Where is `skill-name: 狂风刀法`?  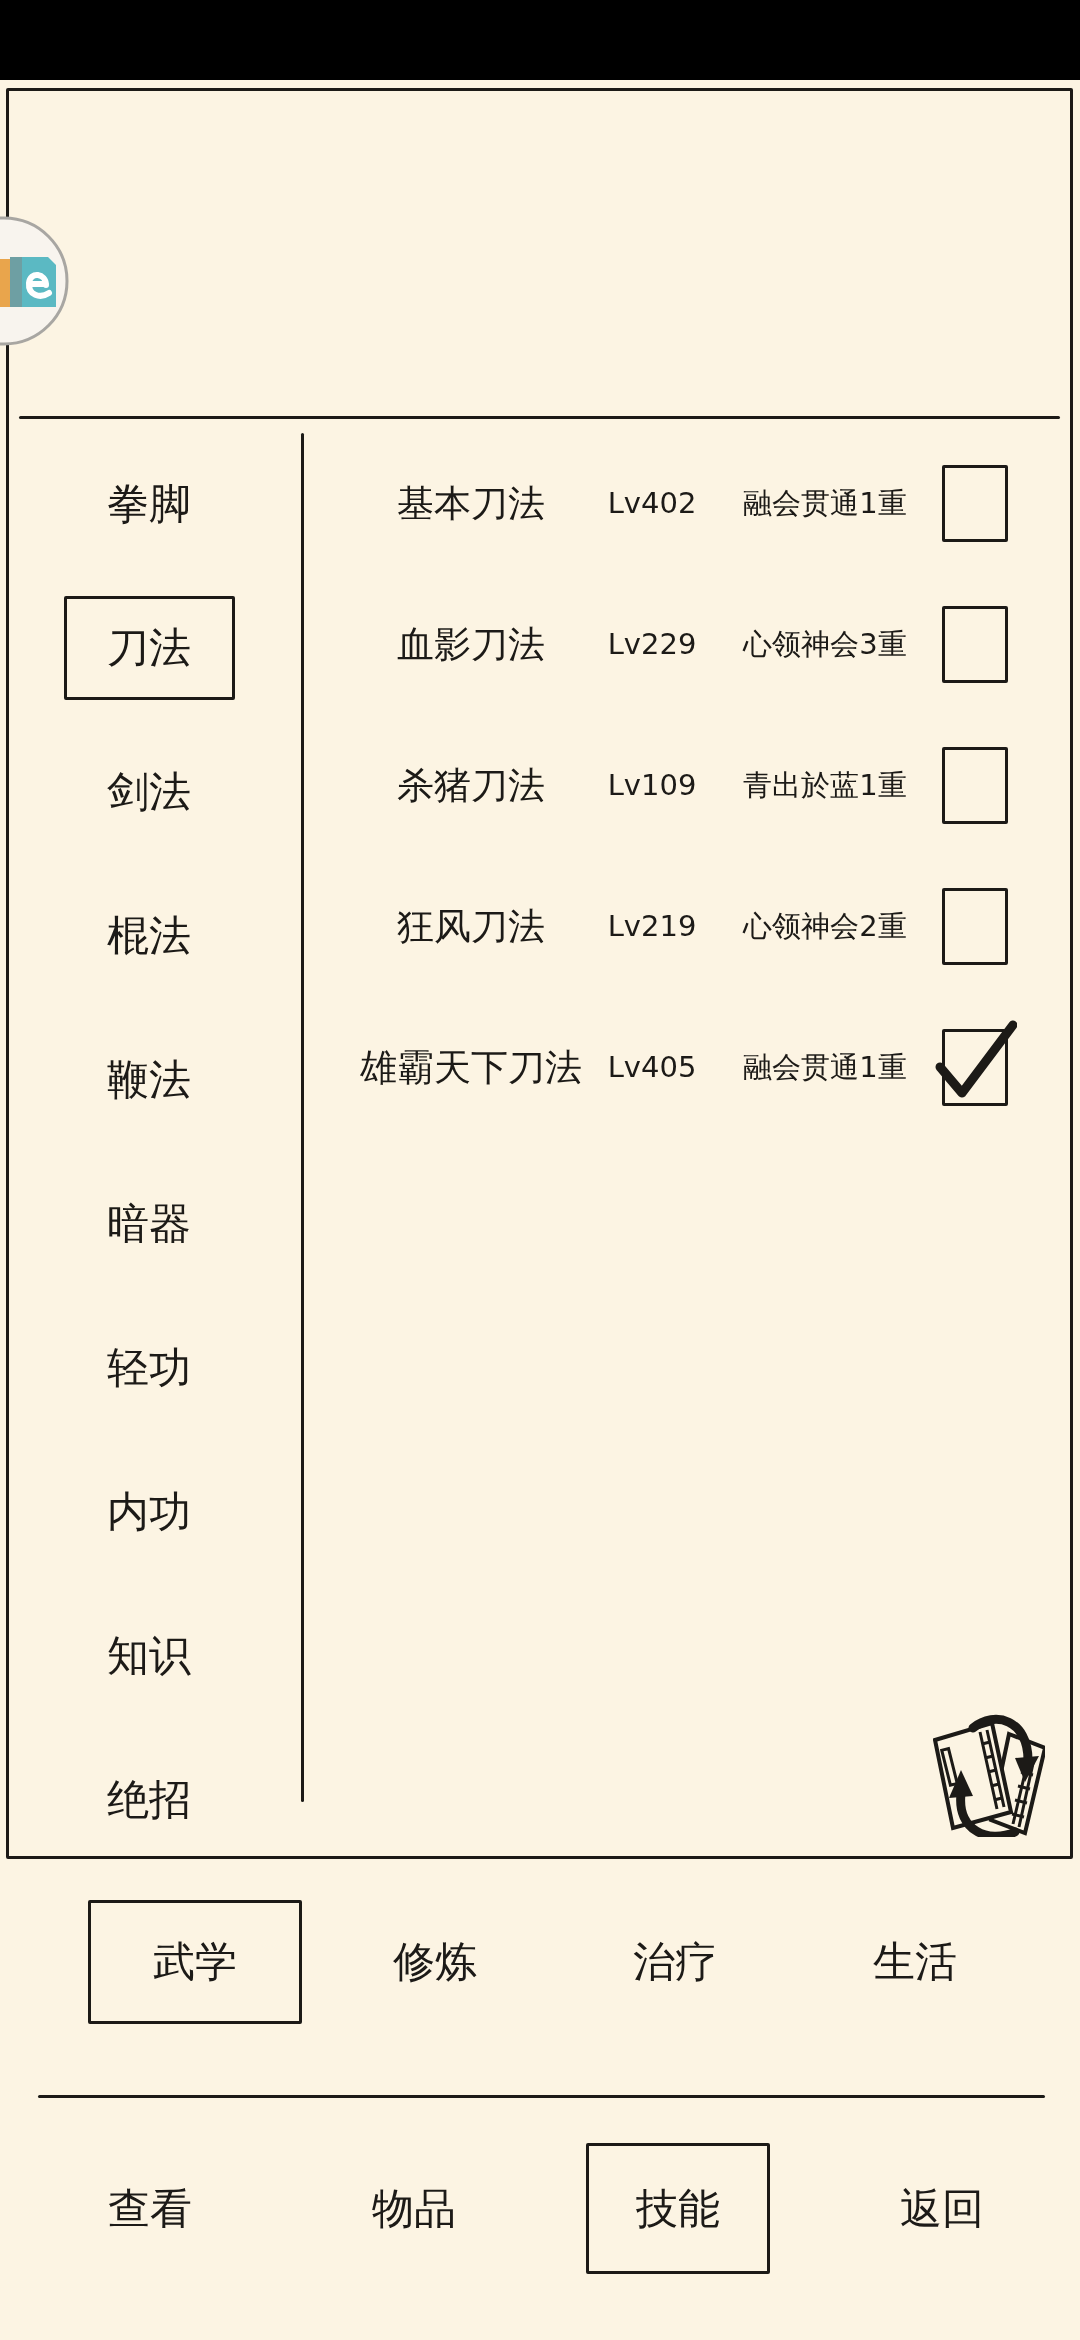 skill-name: 狂风刀法 is located at coordinates (471, 926).